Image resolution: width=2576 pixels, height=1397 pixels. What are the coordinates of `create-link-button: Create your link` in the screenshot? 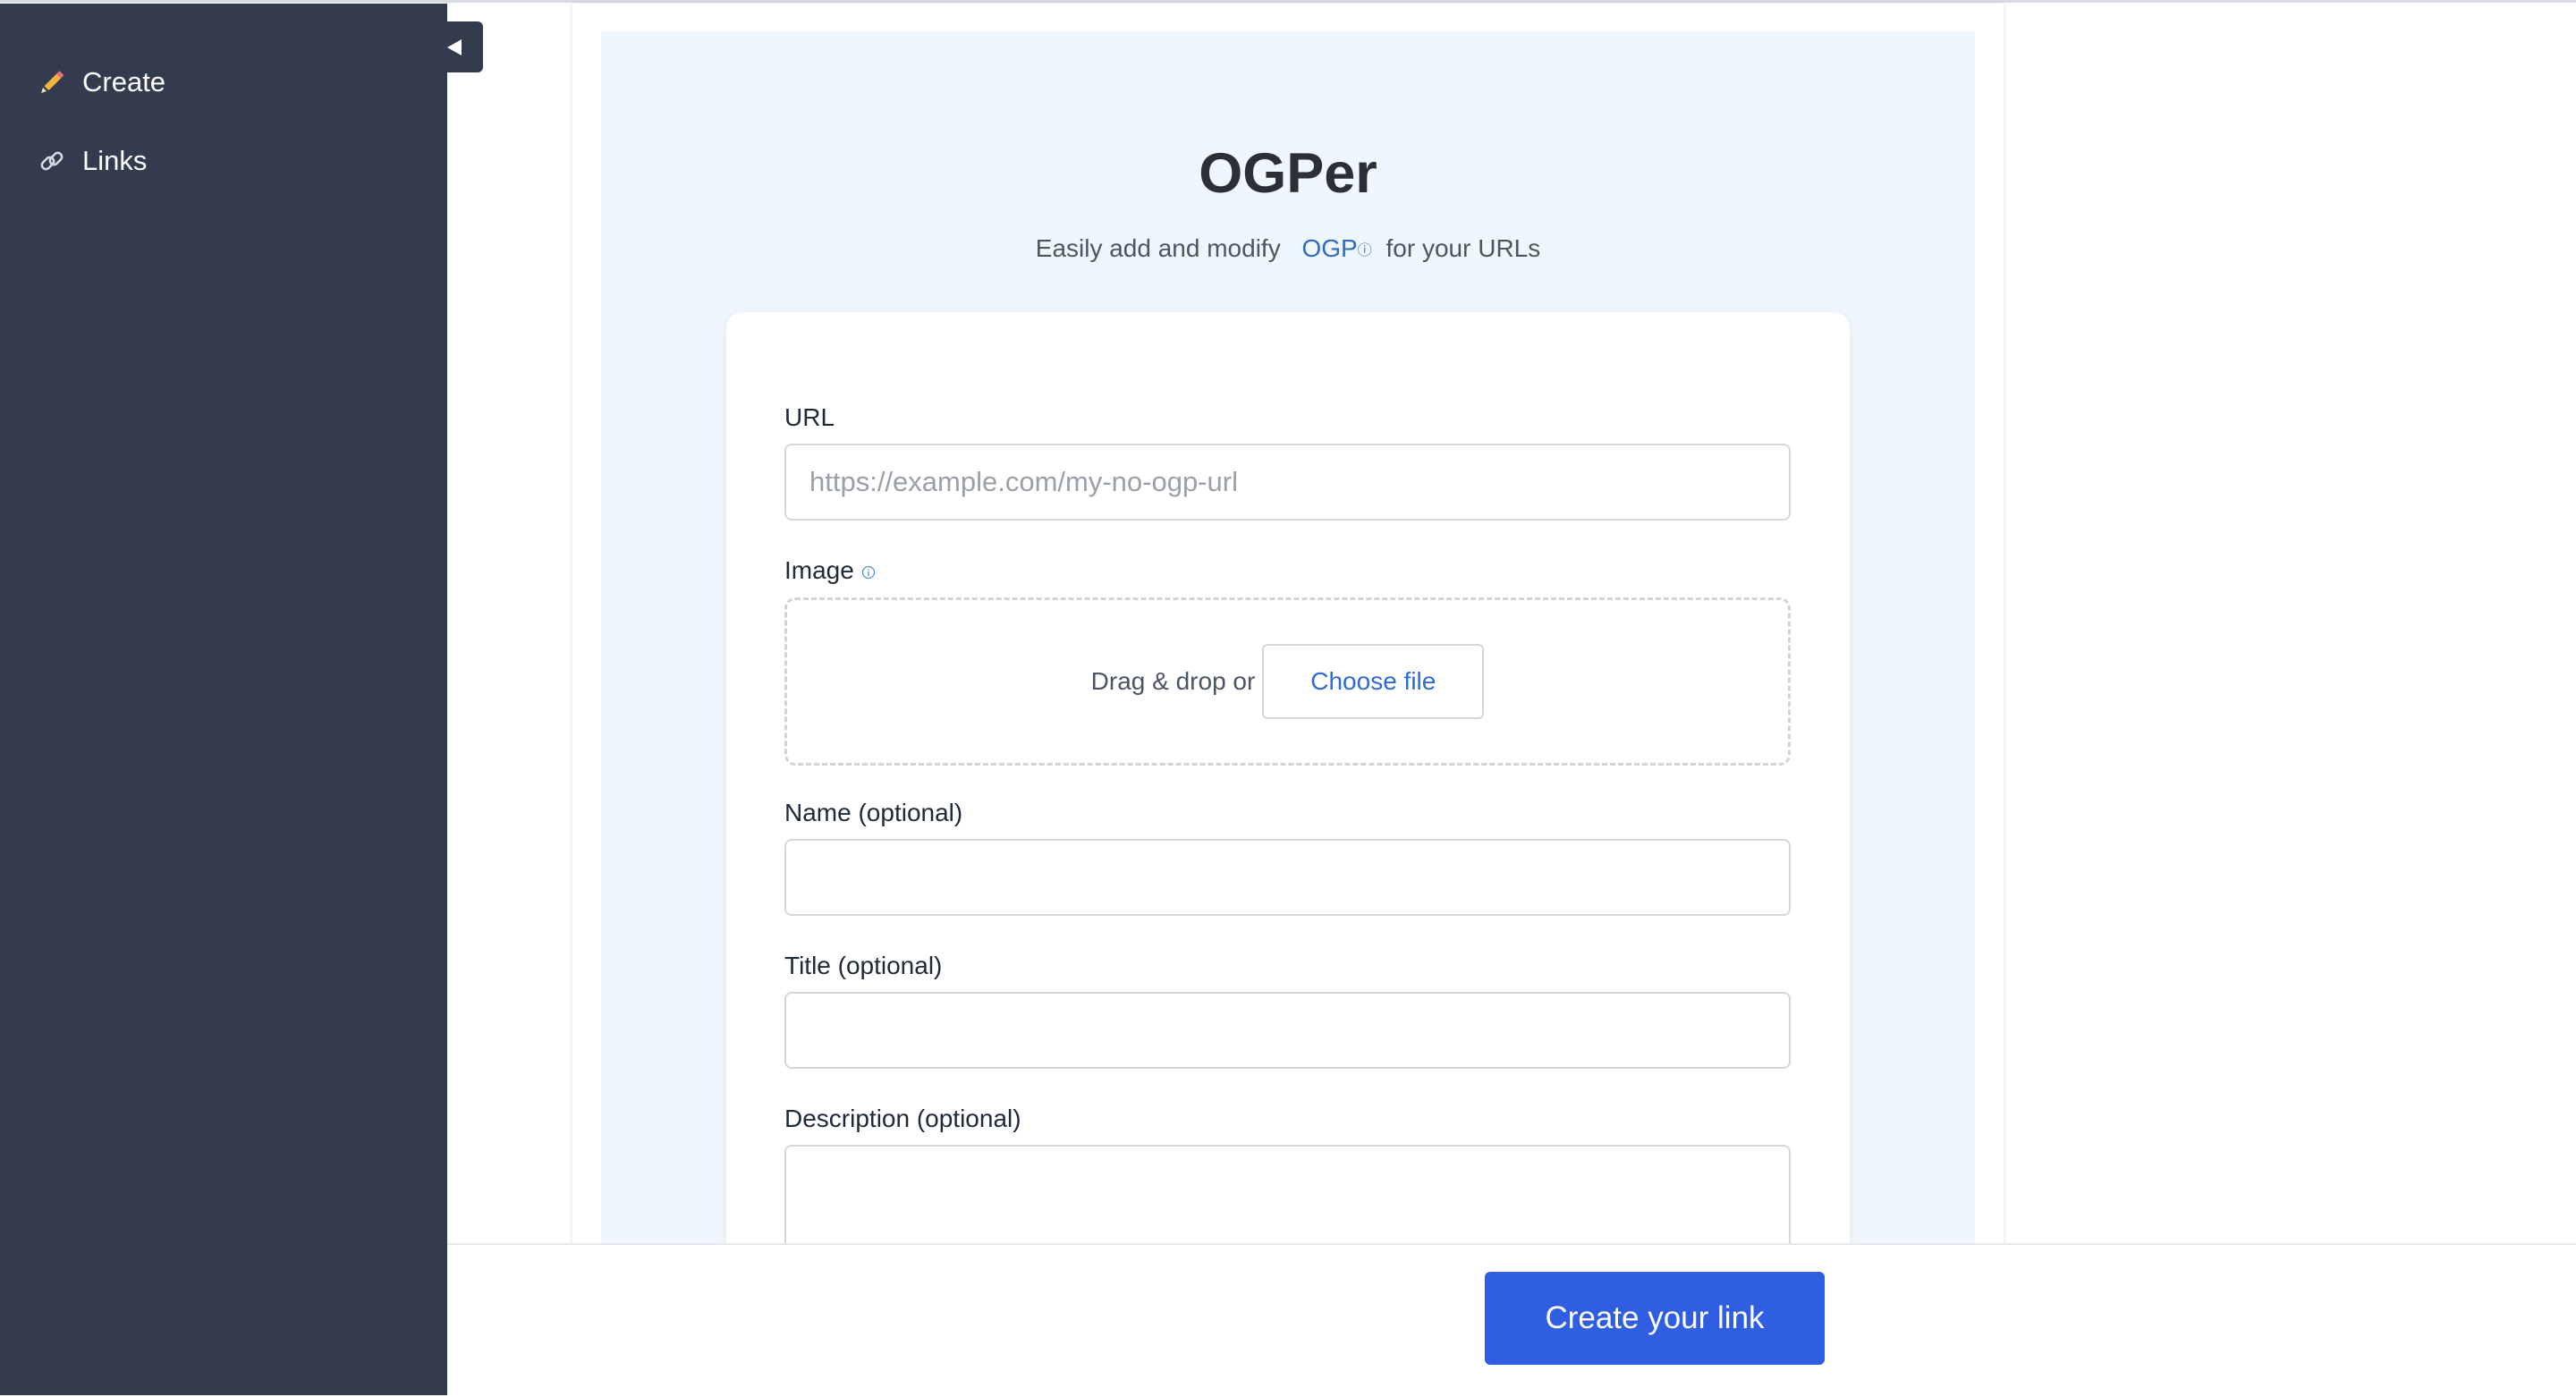 It's located at (1655, 1318).